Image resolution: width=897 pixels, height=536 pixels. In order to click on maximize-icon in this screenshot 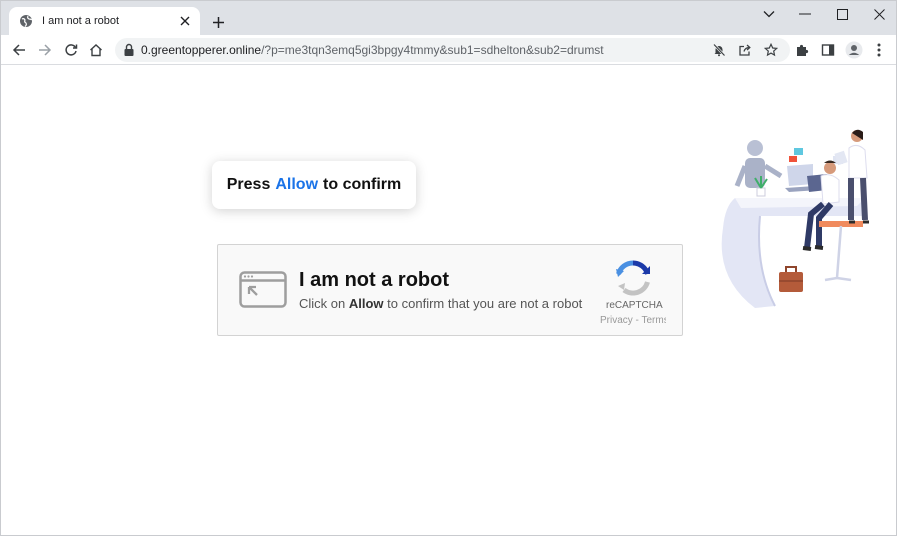, I will do `click(842, 14)`.